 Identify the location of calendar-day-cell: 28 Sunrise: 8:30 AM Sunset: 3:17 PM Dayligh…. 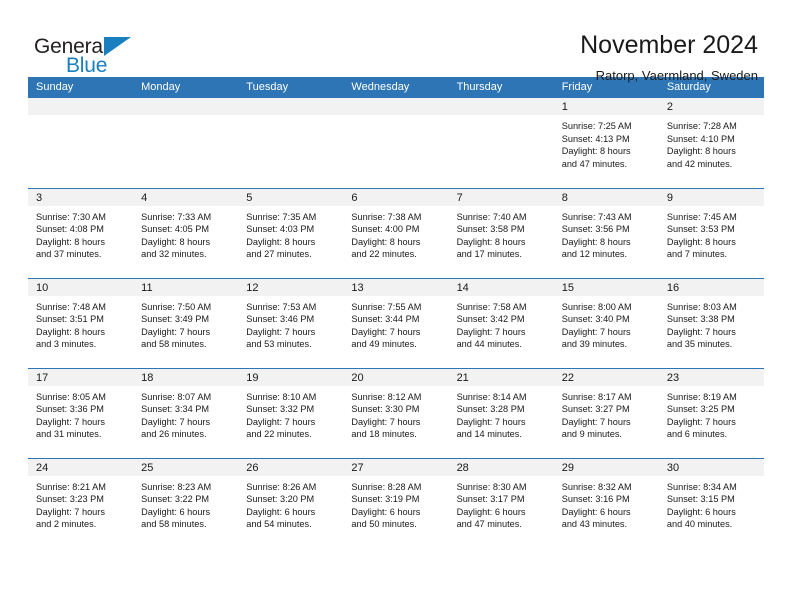
(501, 502).